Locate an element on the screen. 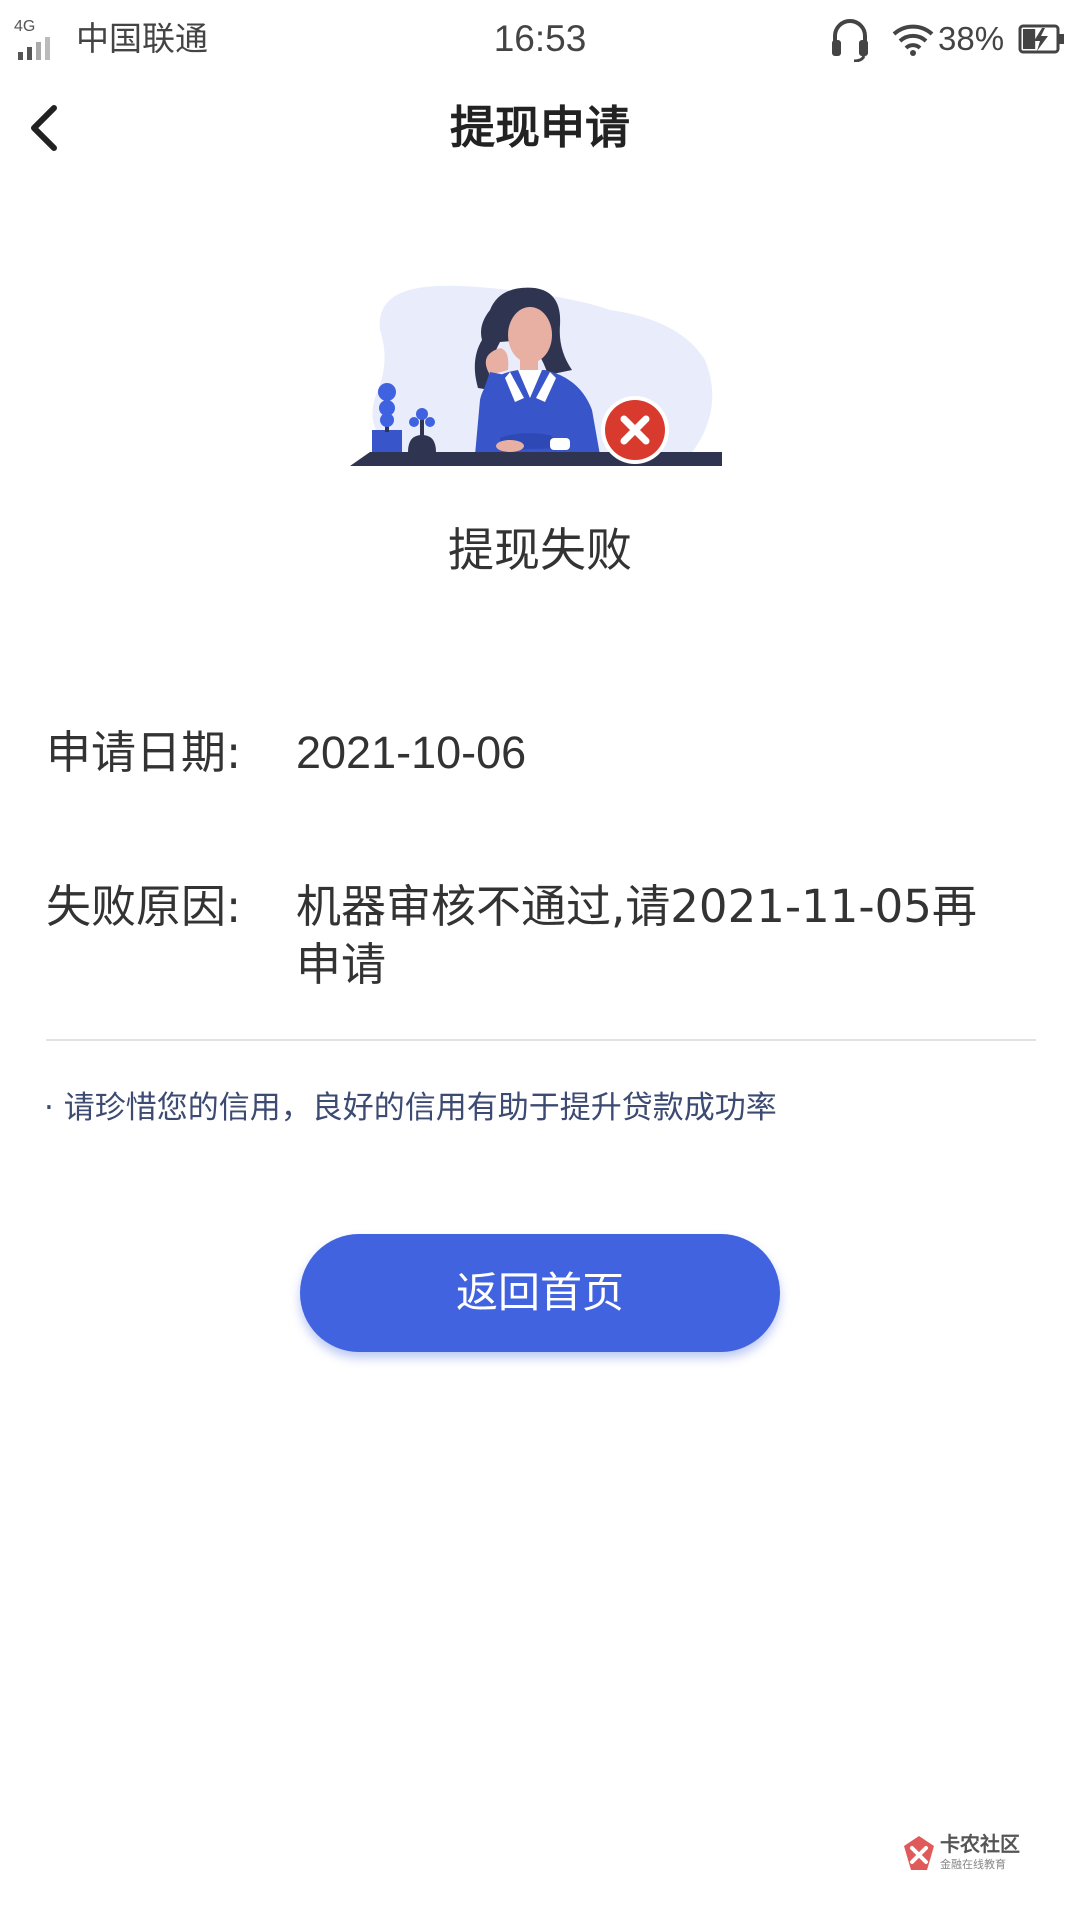 The height and width of the screenshot is (1920, 1080). status-bar: 4G 中国联通 16:53 38% is located at coordinates (540, 39).